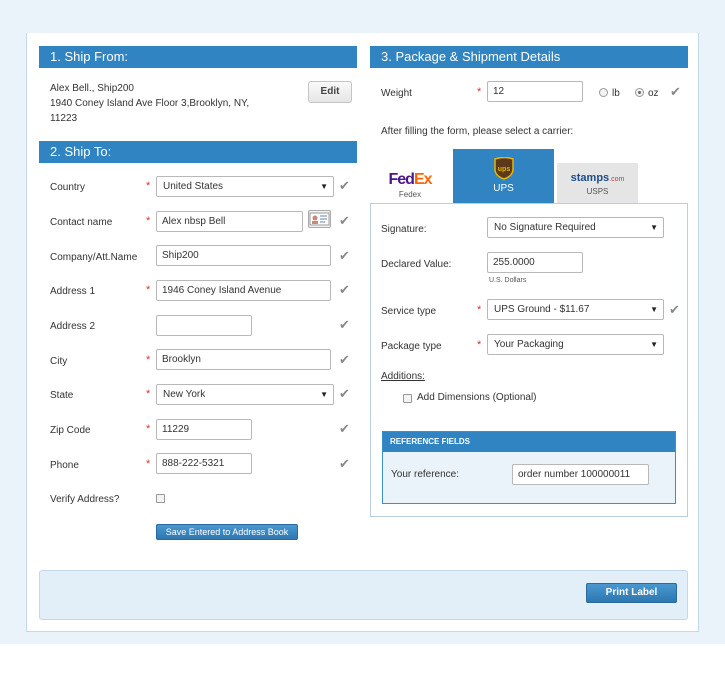  Describe the element at coordinates (362, 662) in the screenshot. I see `bottom-strip` at that location.